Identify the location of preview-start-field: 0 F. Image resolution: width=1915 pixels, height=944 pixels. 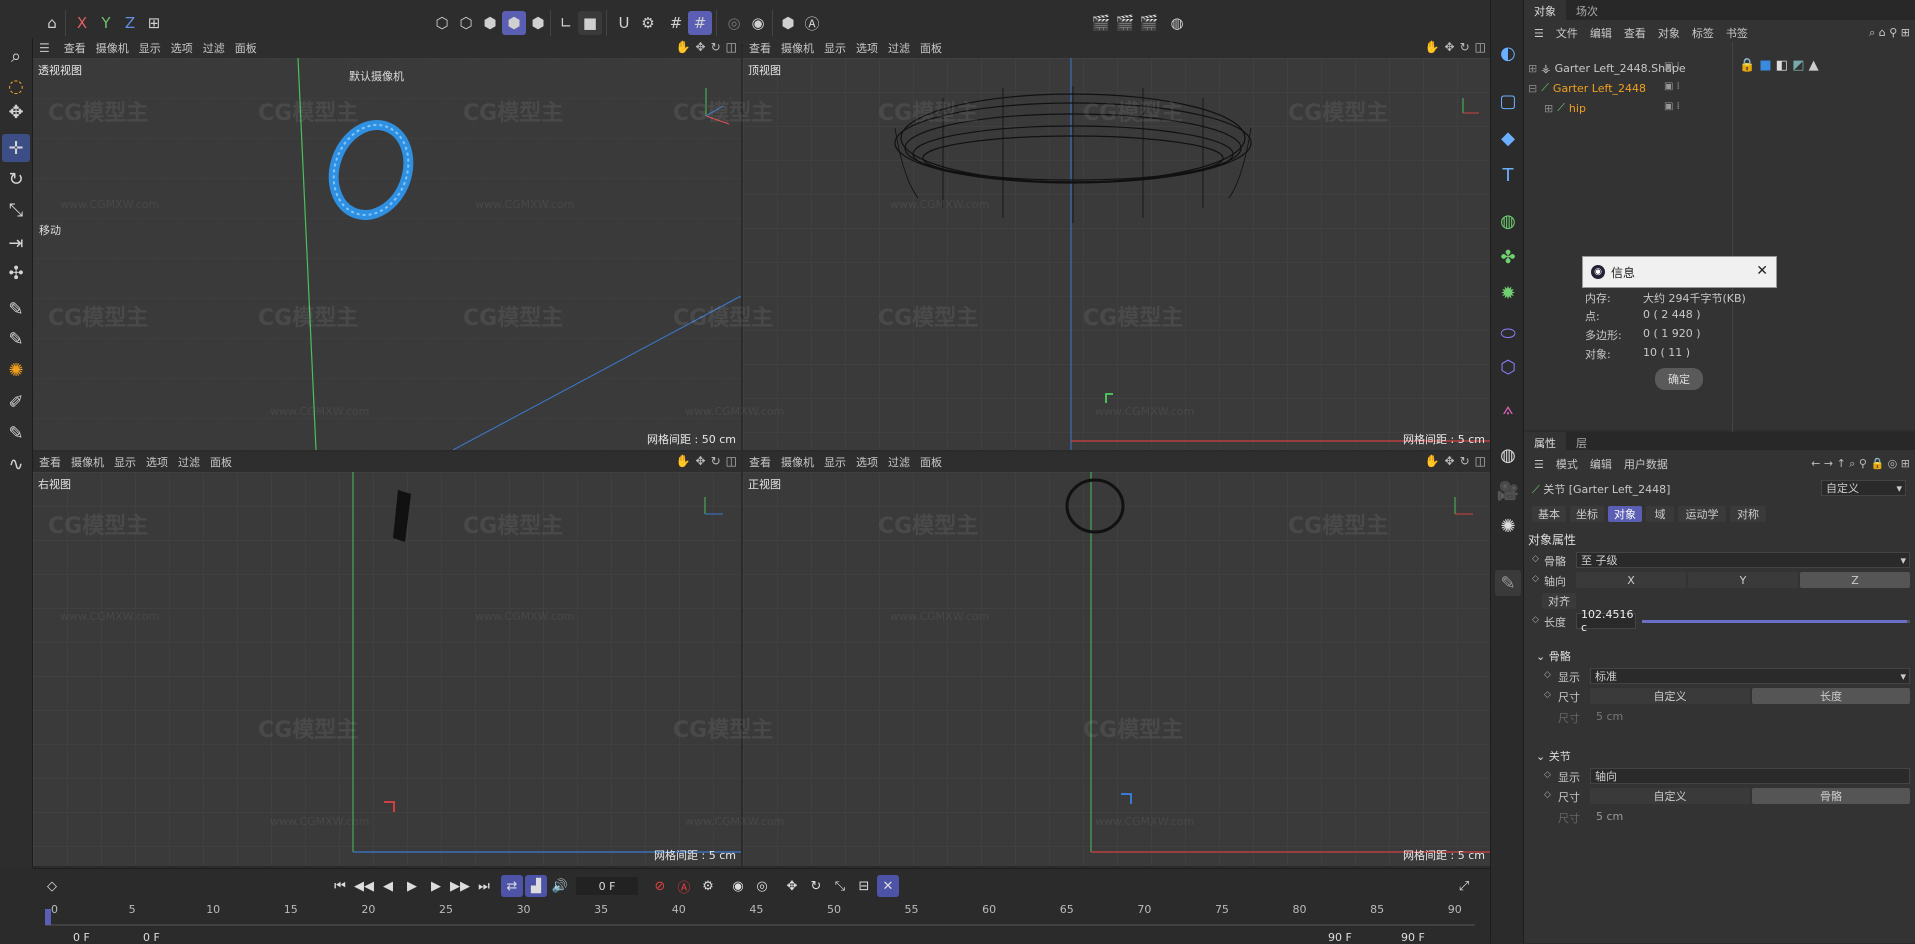
(151, 937).